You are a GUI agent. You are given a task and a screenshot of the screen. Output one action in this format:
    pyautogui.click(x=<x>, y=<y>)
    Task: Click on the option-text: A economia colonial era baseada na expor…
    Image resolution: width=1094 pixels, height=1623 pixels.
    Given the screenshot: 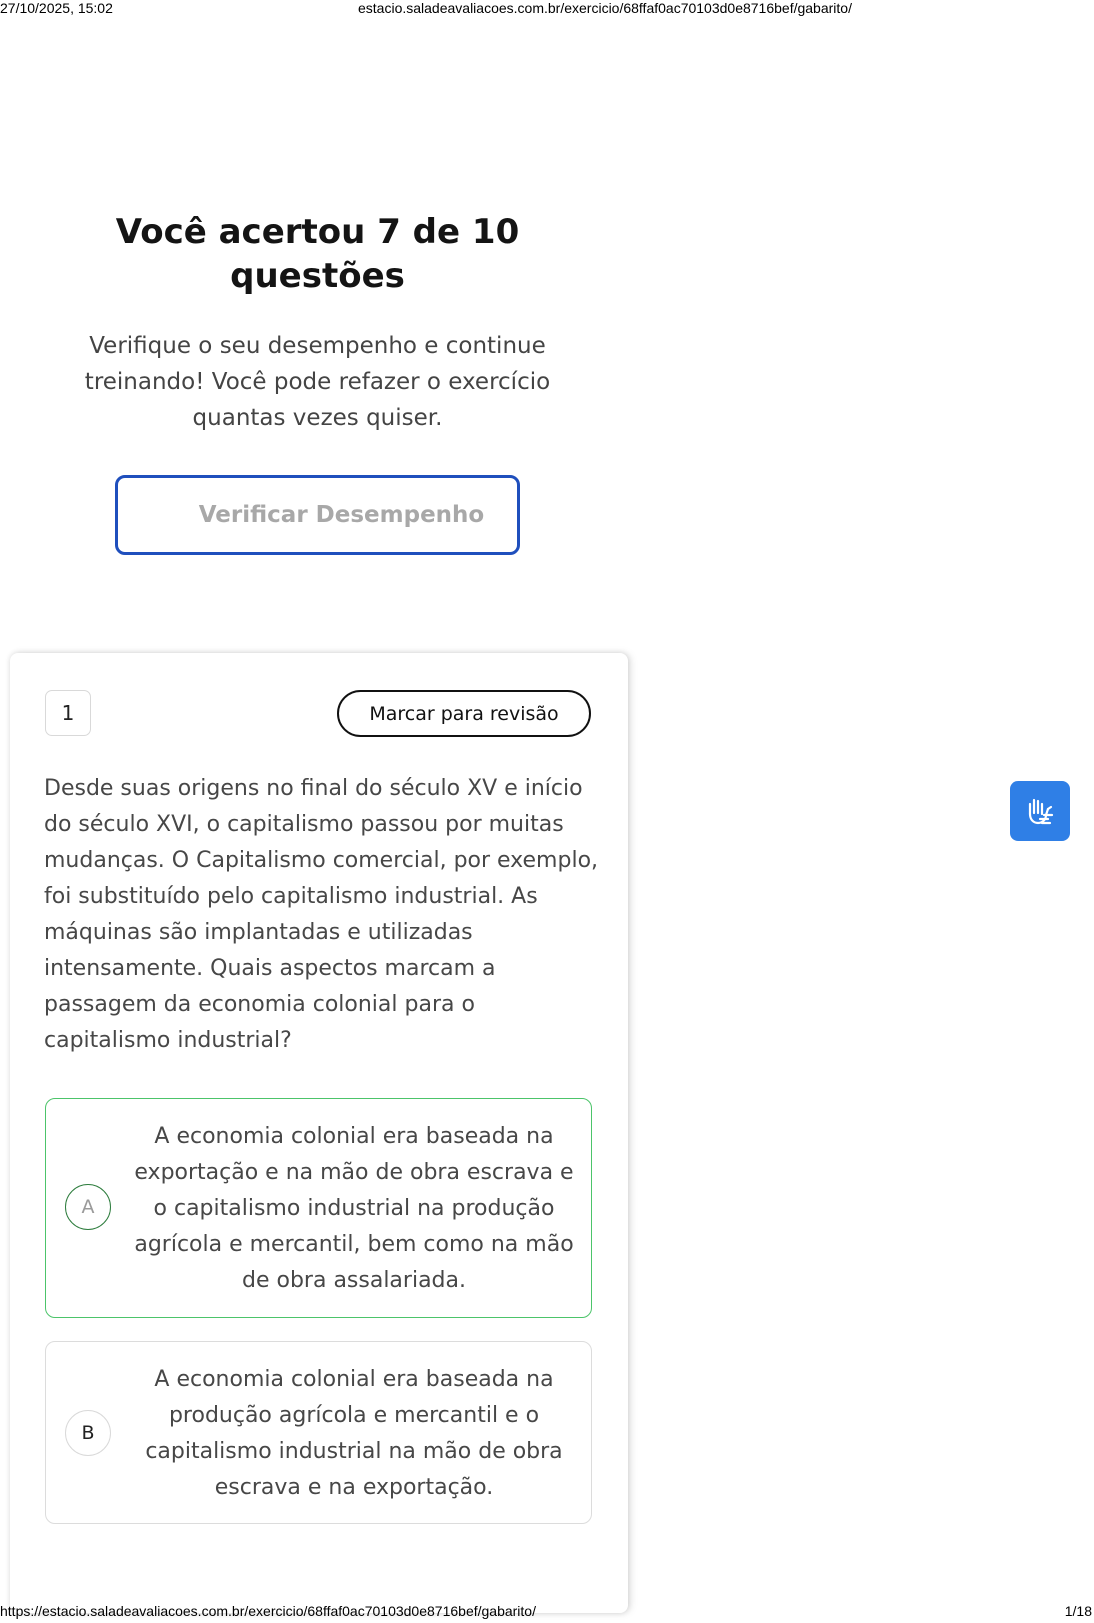 What is the action you would take?
    pyautogui.click(x=354, y=1208)
    